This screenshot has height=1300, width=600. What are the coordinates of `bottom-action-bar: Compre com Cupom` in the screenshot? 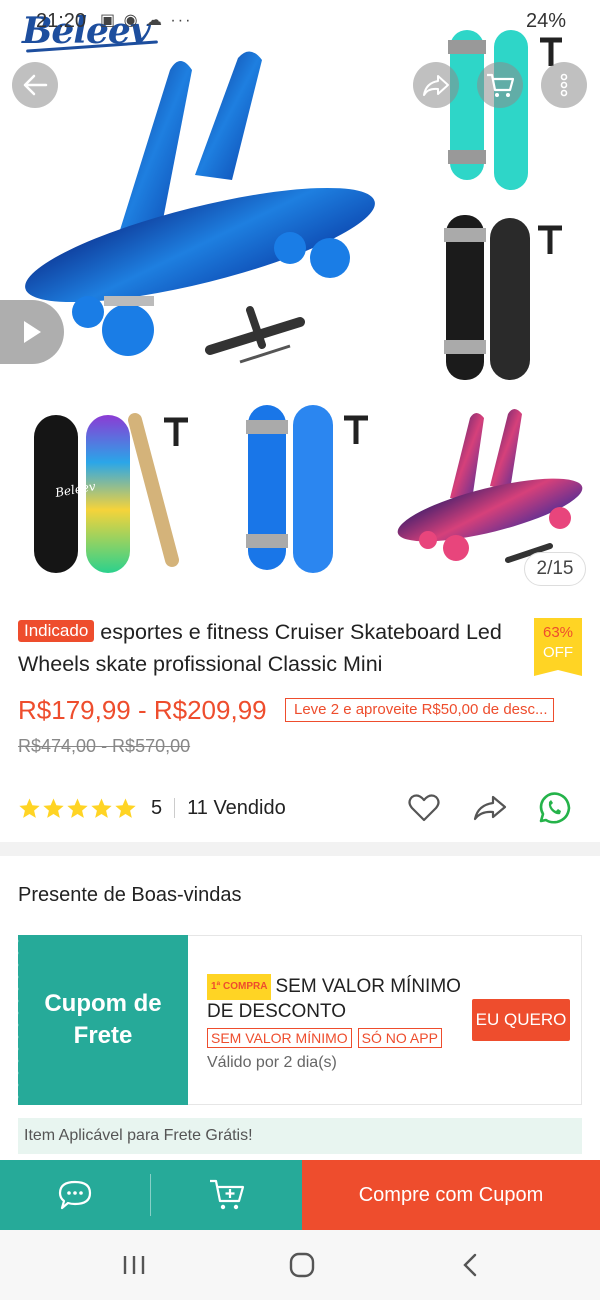 It's located at (300, 1195).